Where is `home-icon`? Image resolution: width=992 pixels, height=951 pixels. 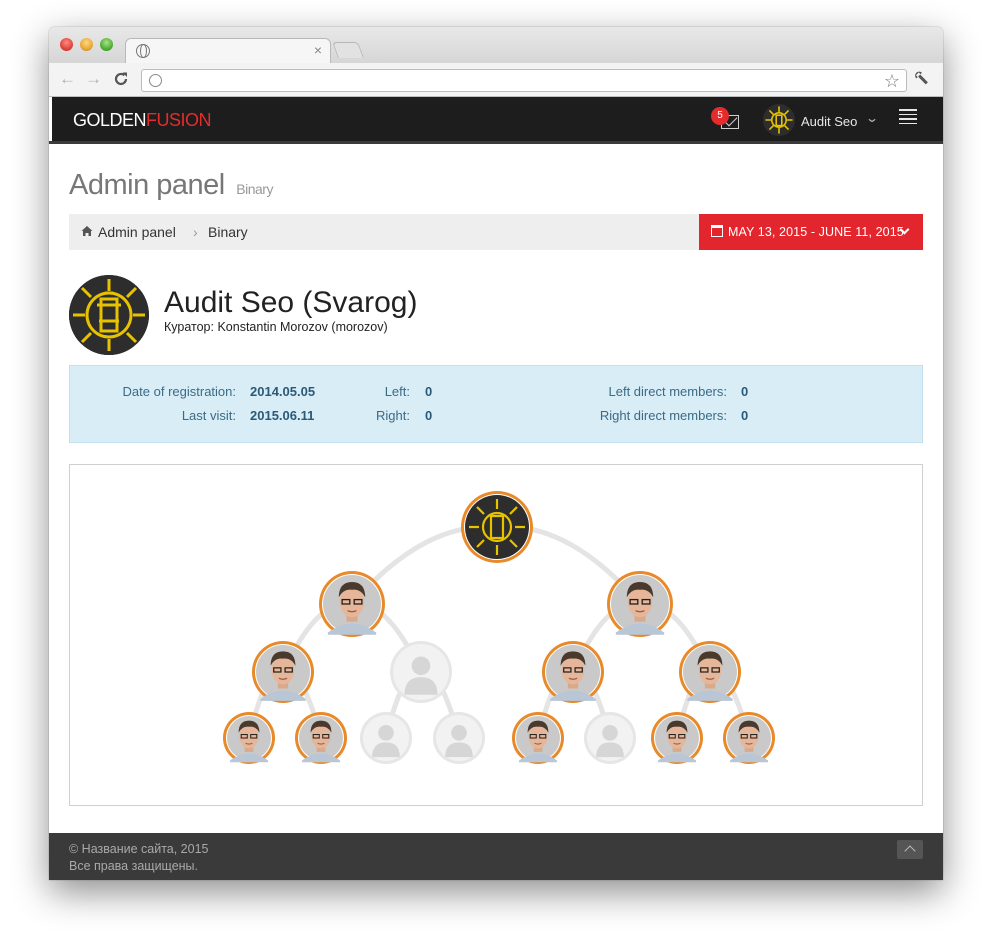 home-icon is located at coordinates (87, 231).